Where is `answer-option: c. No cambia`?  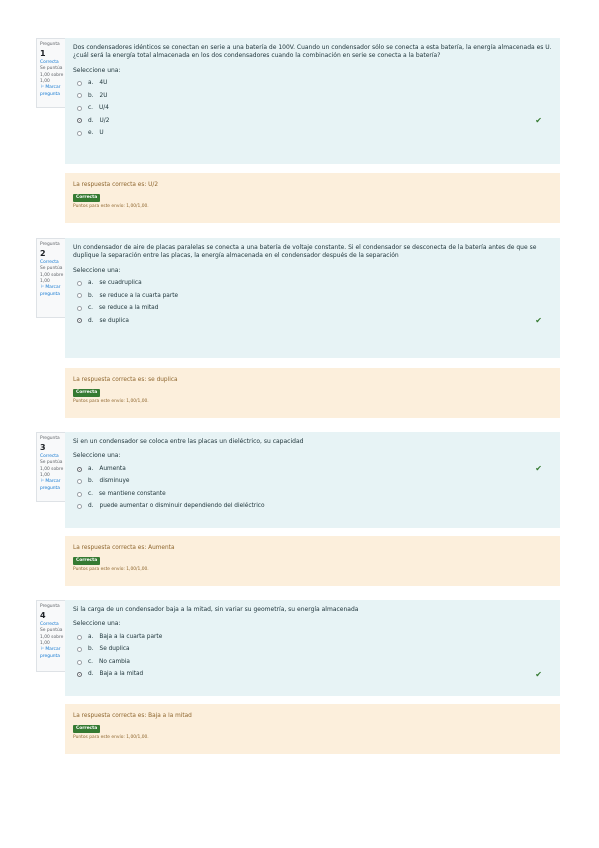 answer-option: c. No cambia is located at coordinates (312, 662).